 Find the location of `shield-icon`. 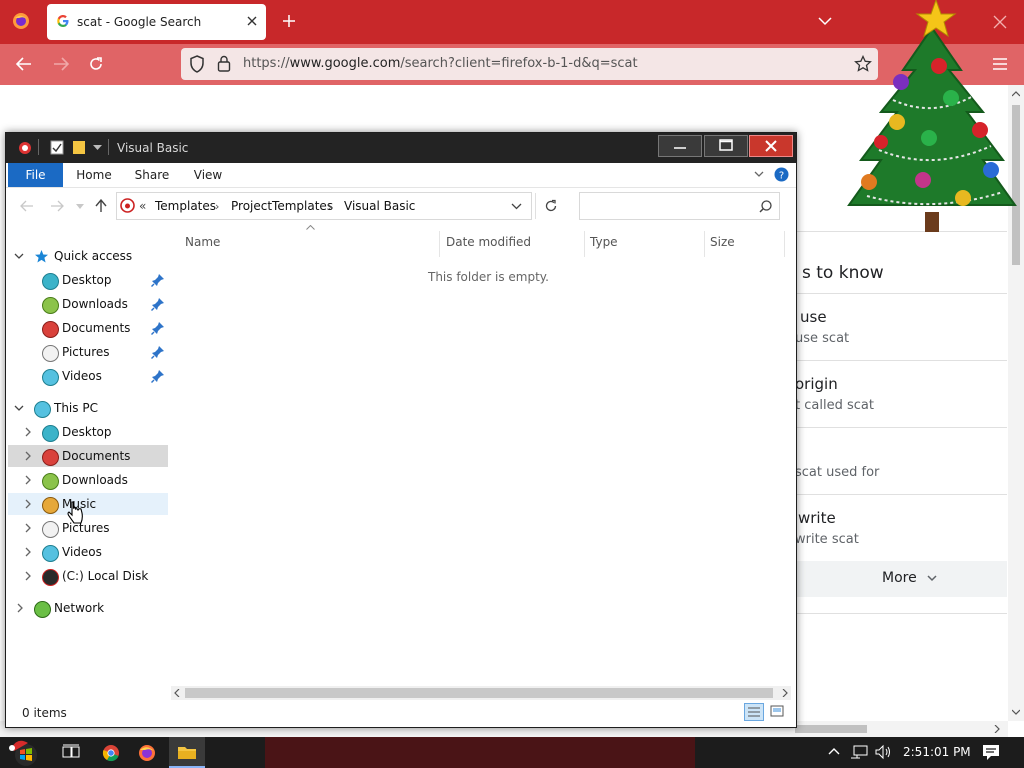

shield-icon is located at coordinates (197, 64).